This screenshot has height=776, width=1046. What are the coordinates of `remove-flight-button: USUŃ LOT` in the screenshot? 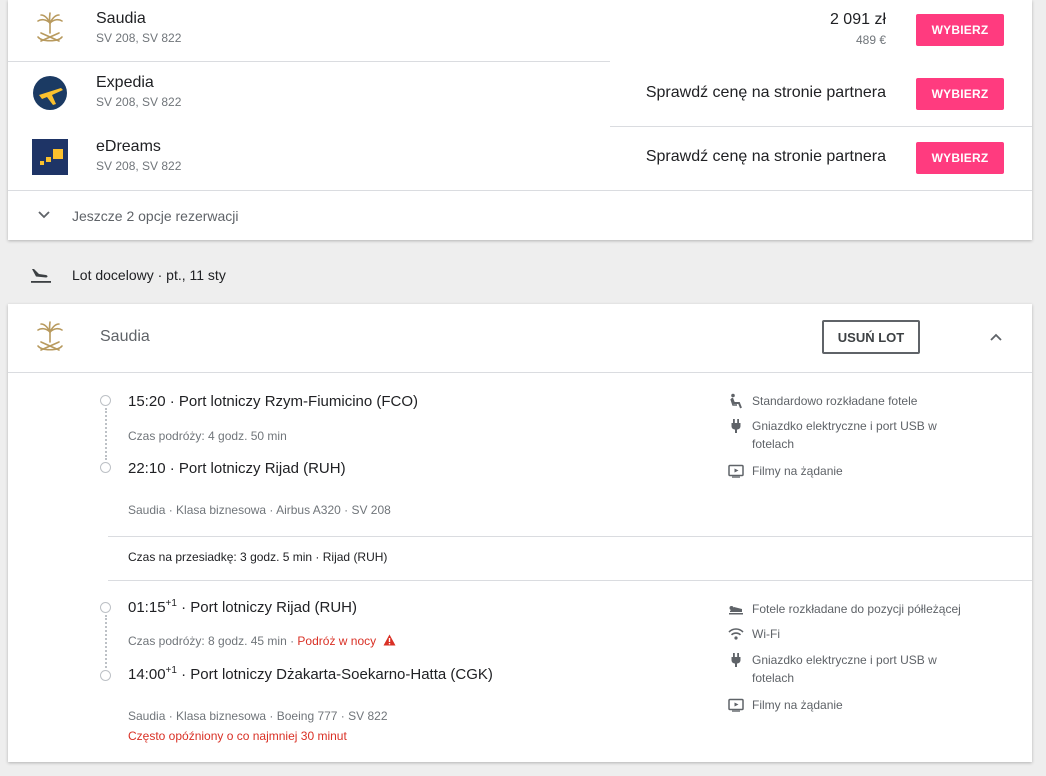 It's located at (871, 337).